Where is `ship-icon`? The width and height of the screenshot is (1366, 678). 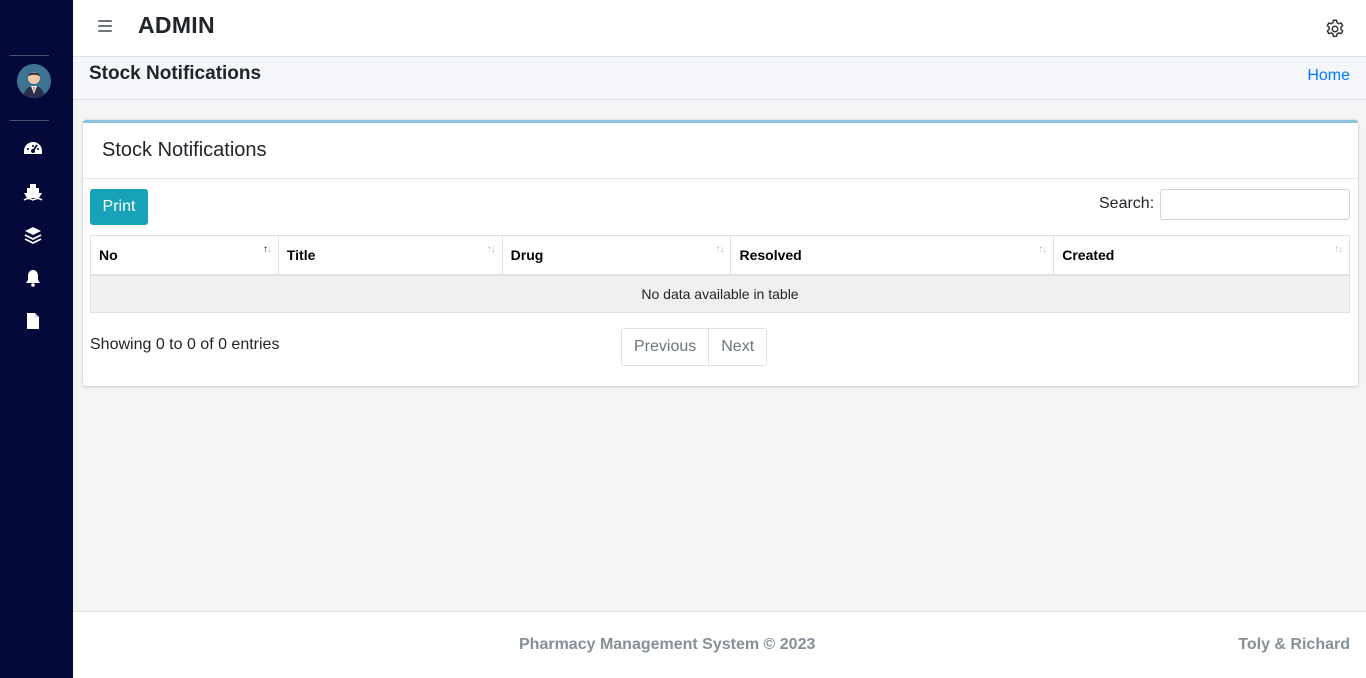
ship-icon is located at coordinates (33, 192).